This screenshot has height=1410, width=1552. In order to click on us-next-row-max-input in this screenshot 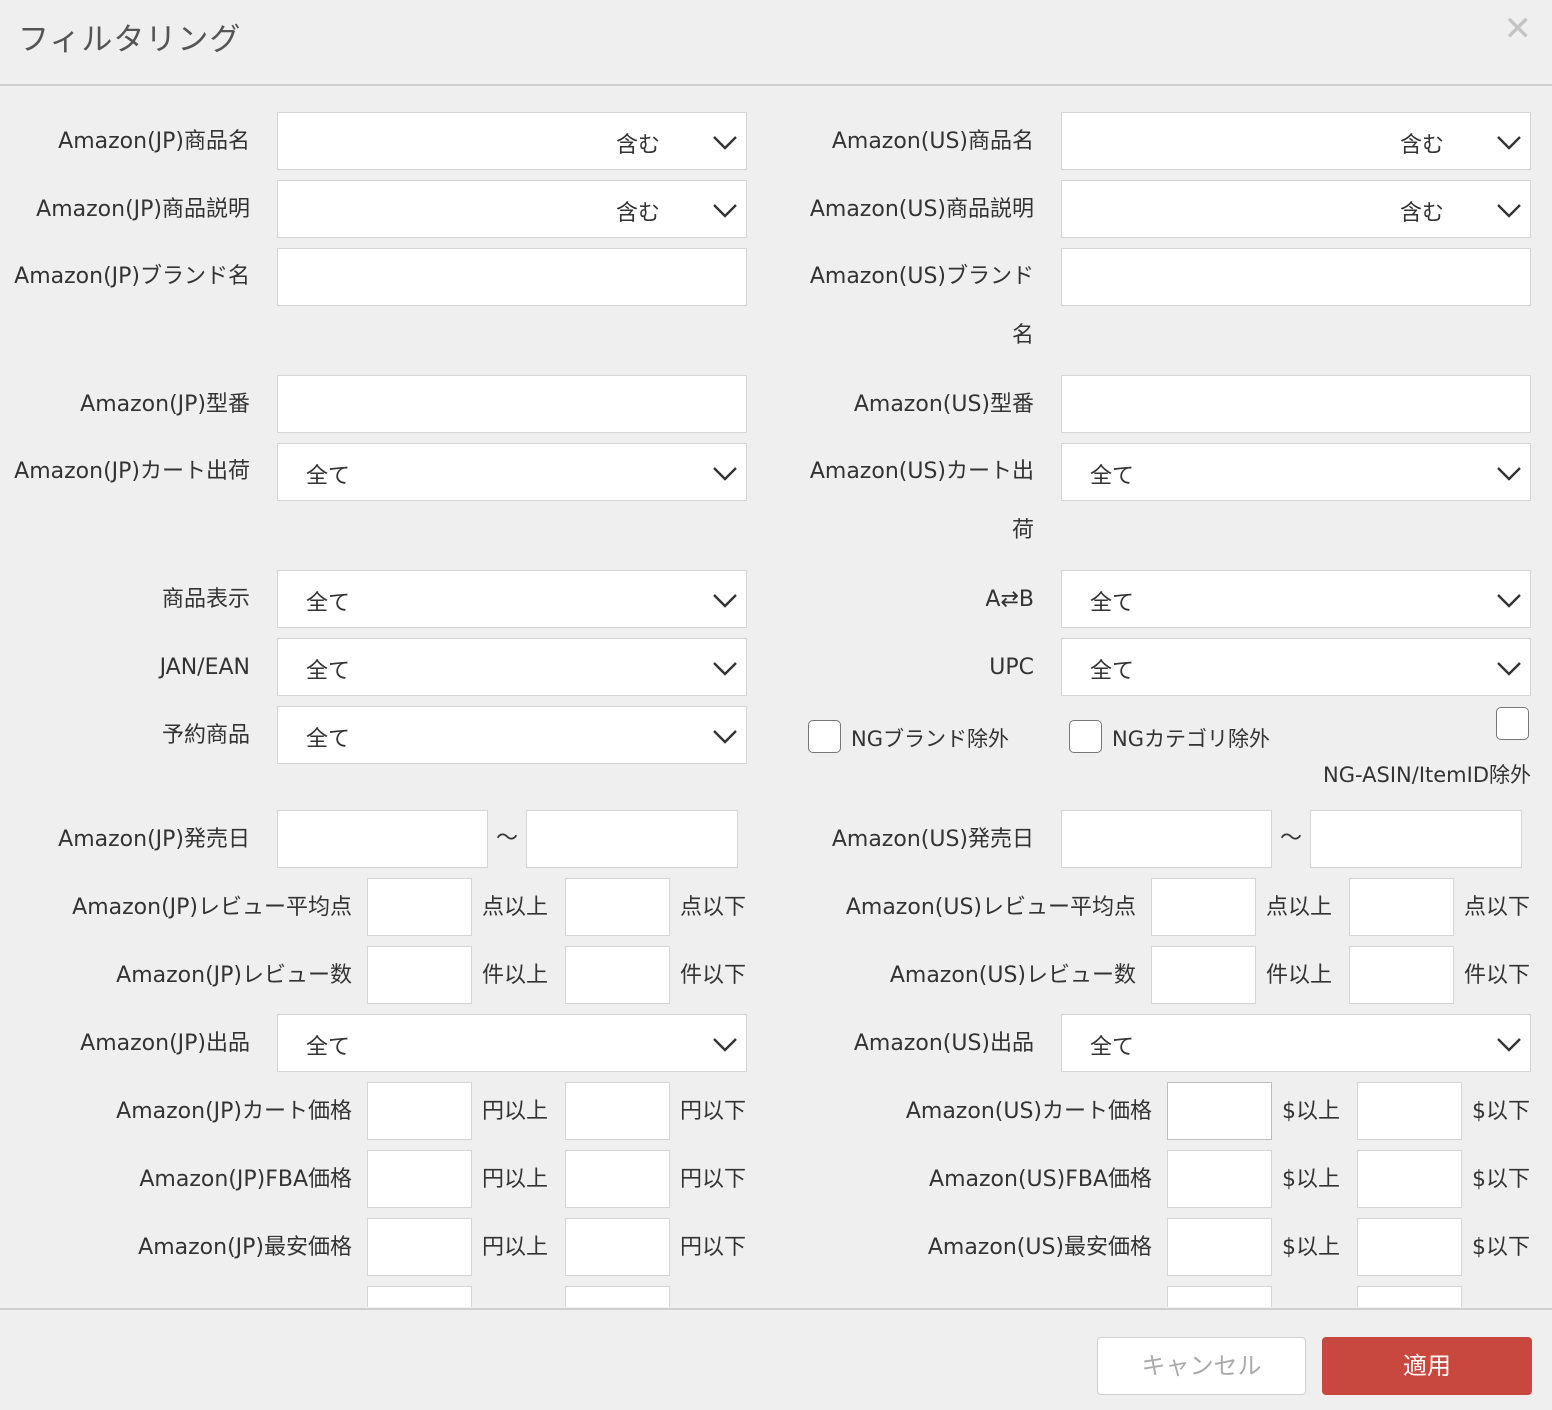, I will do `click(1409, 1296)`.